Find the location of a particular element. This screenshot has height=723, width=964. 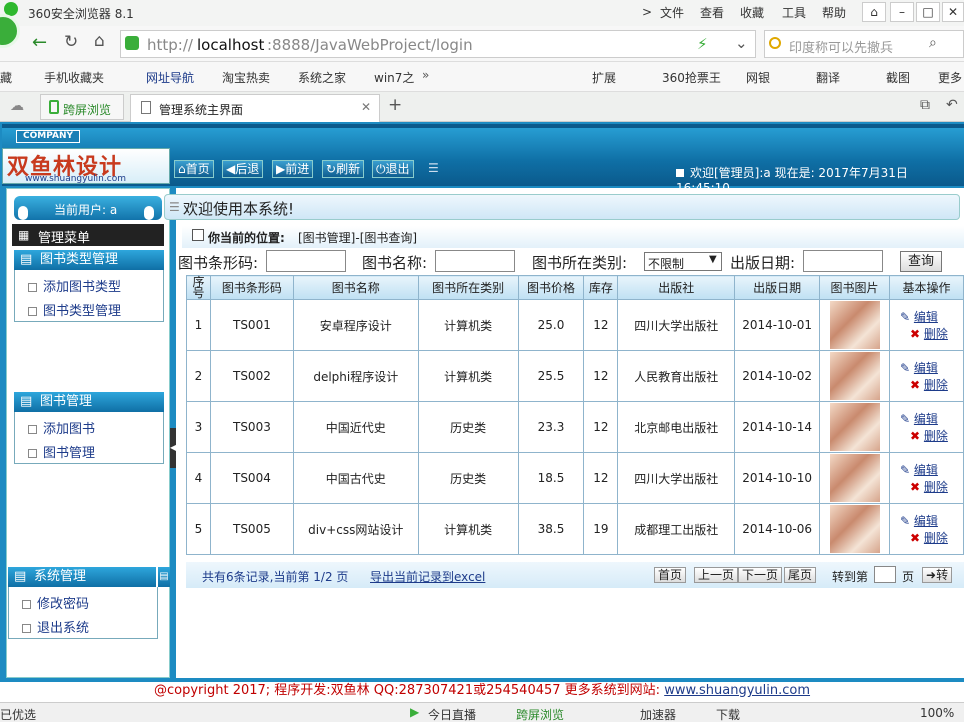

link-add-book: 添加图书 is located at coordinates (61, 427).